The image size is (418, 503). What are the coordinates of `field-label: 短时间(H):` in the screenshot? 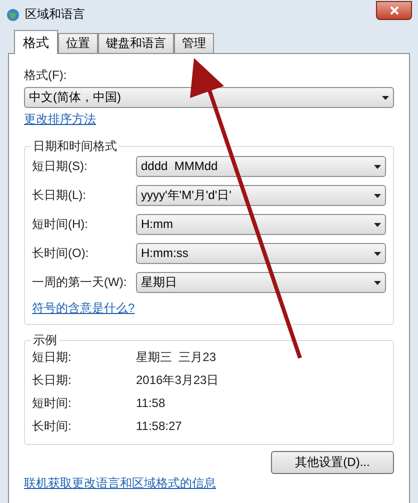 It's located at (60, 224).